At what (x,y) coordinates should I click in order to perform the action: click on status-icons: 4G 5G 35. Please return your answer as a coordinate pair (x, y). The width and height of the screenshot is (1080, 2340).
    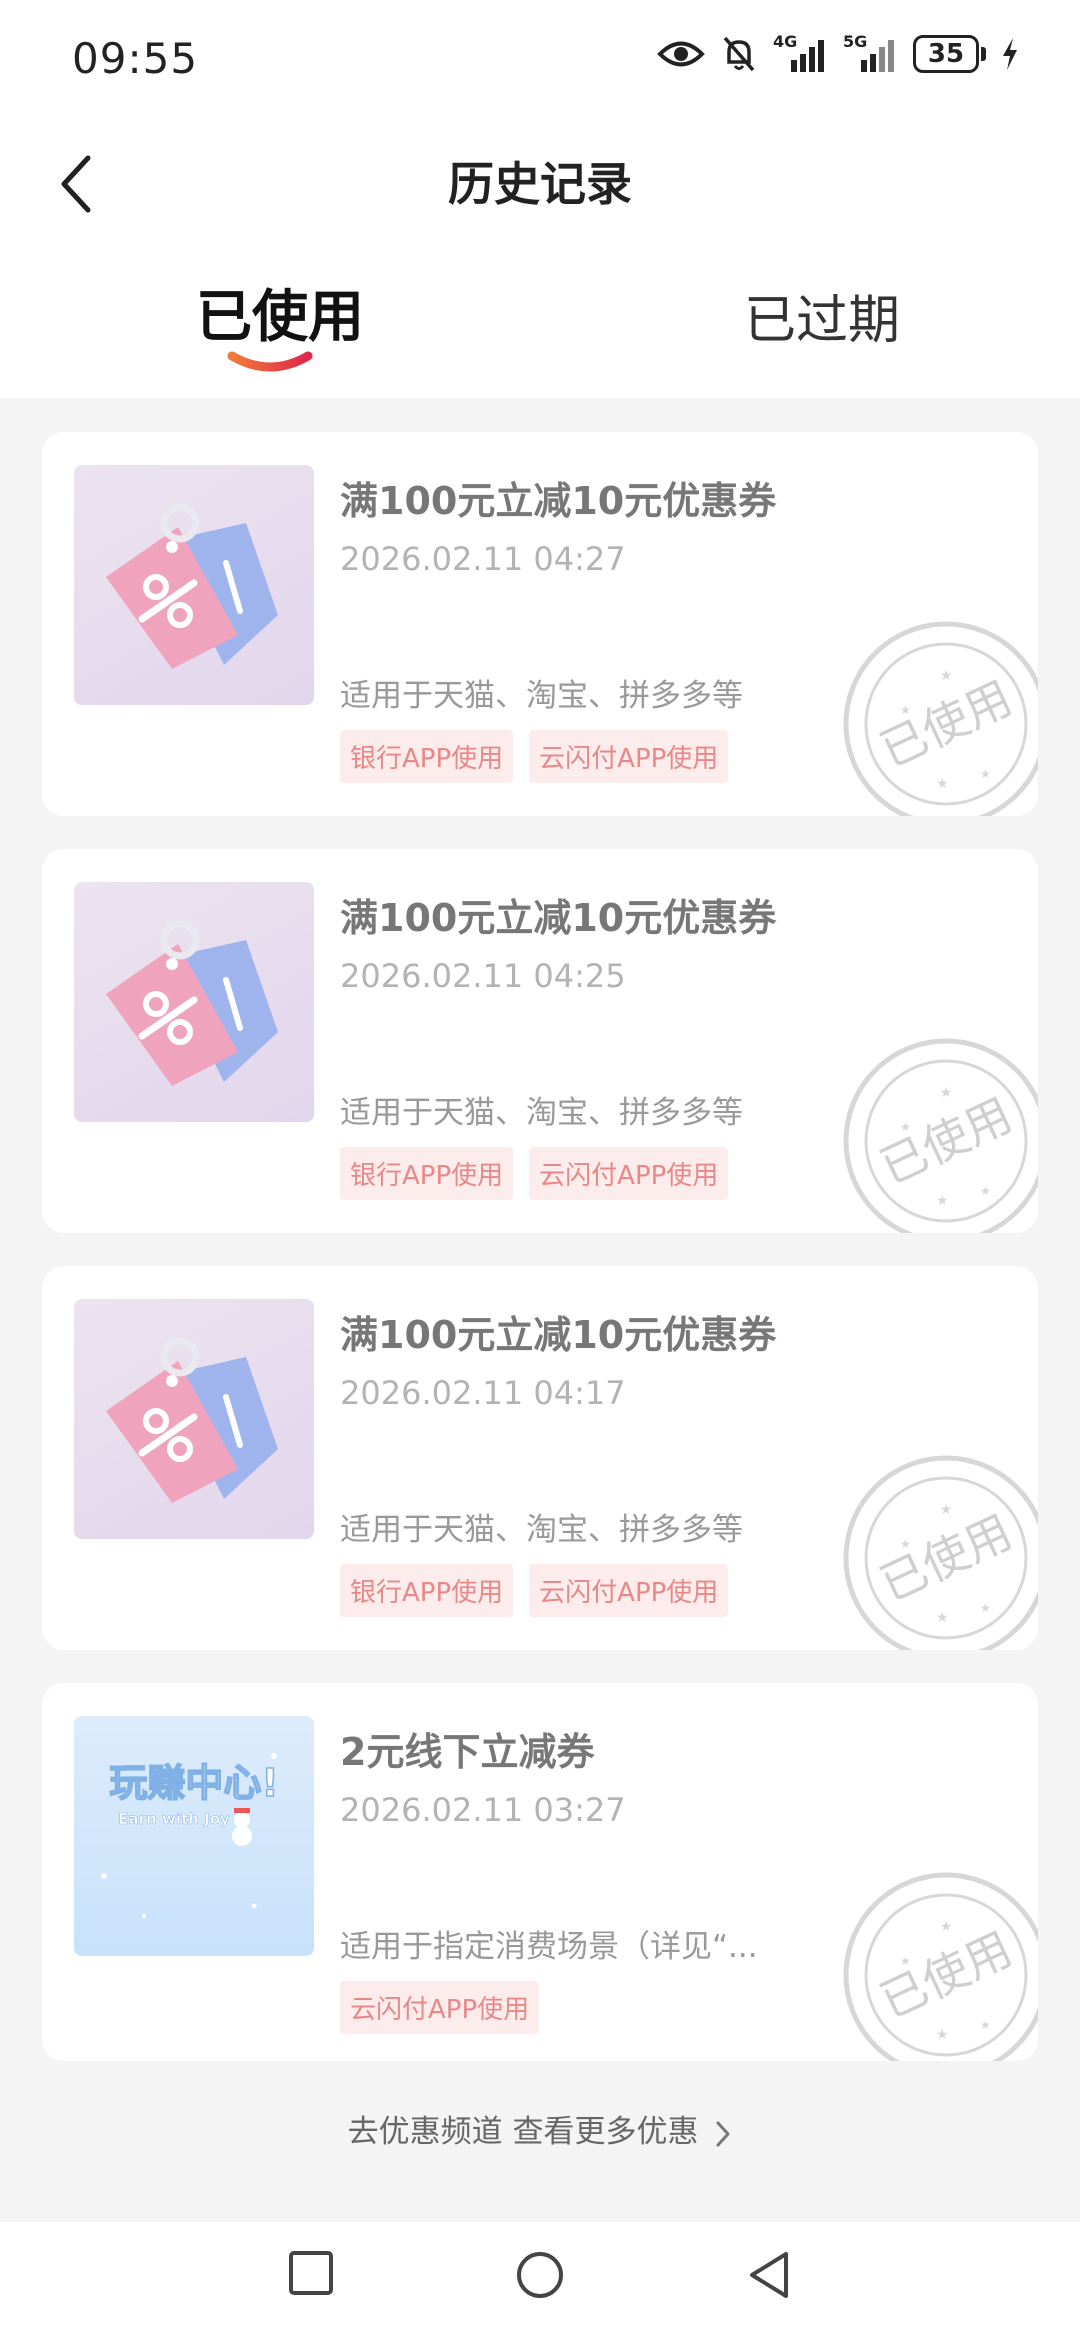
    Looking at the image, I should click on (838, 53).